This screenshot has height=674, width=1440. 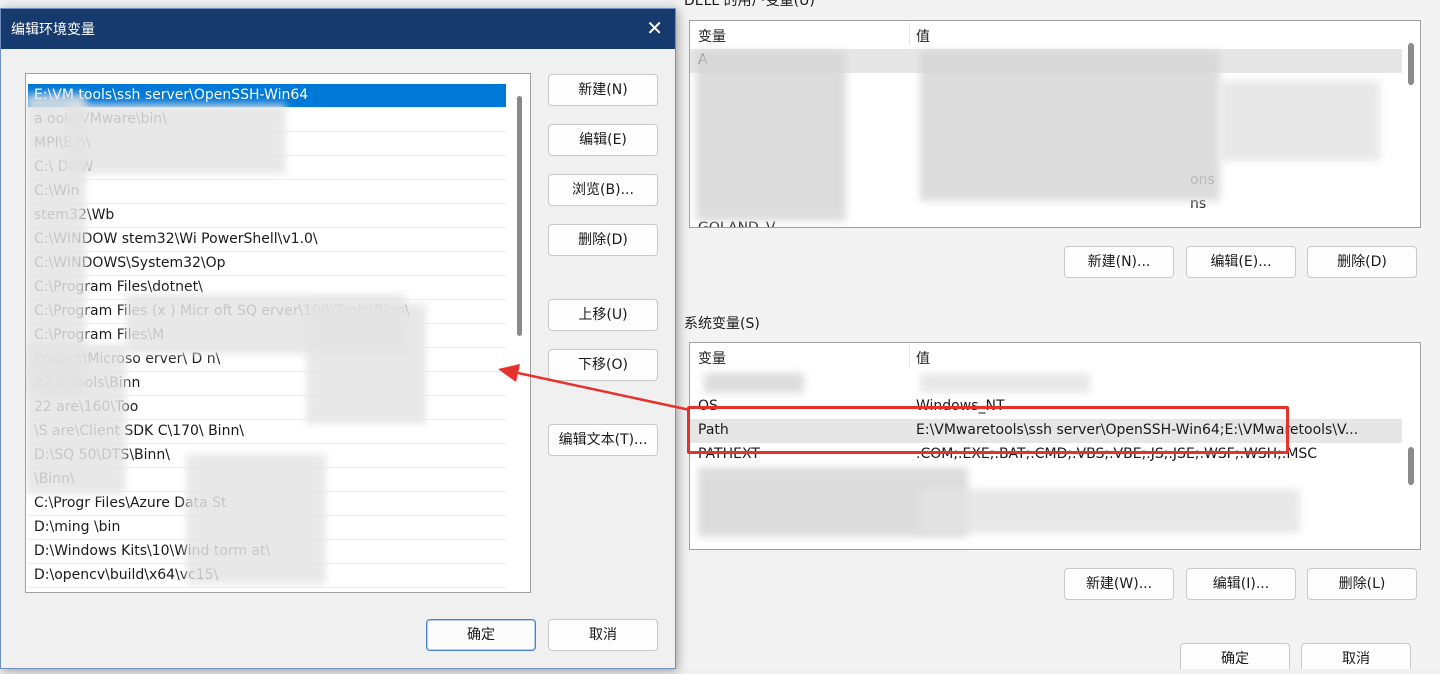 I want to click on path-entry: D:\anaconda, so click(x=267, y=590).